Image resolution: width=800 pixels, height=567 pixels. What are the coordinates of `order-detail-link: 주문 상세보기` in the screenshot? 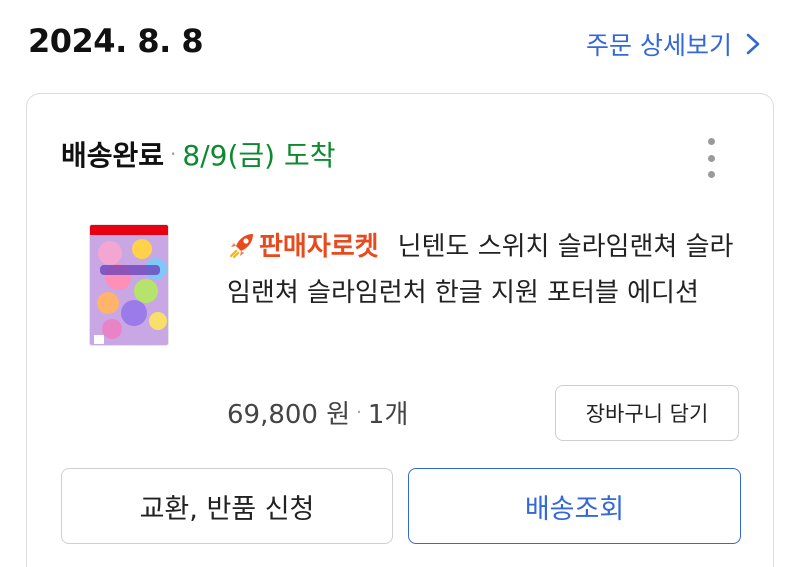 It's located at (673, 44).